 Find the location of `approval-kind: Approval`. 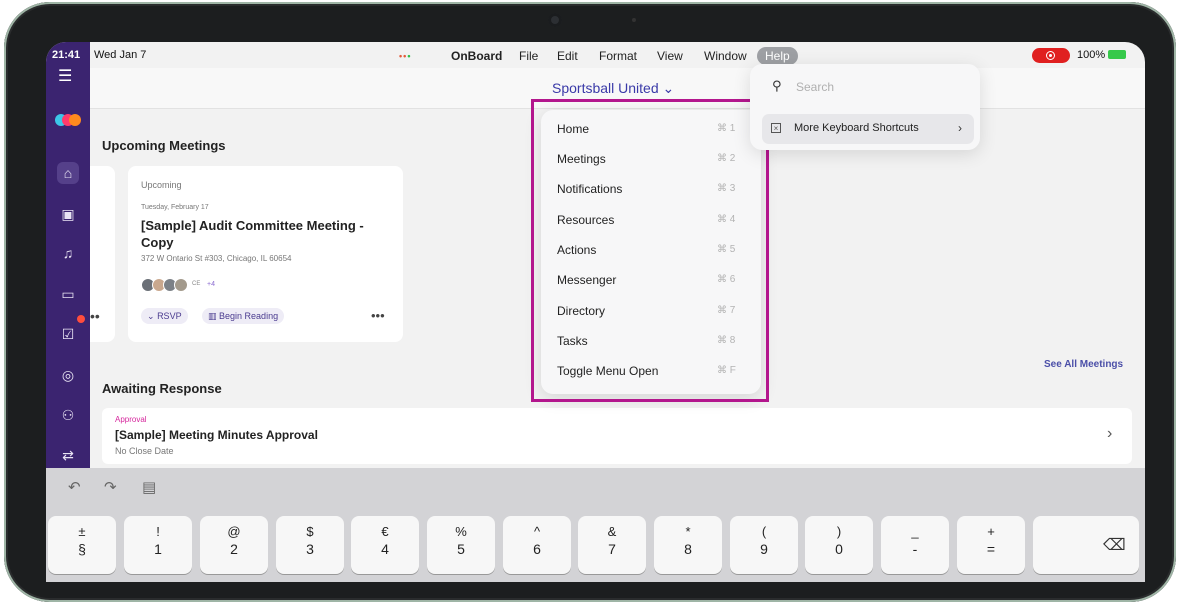

approval-kind: Approval is located at coordinates (131, 419).